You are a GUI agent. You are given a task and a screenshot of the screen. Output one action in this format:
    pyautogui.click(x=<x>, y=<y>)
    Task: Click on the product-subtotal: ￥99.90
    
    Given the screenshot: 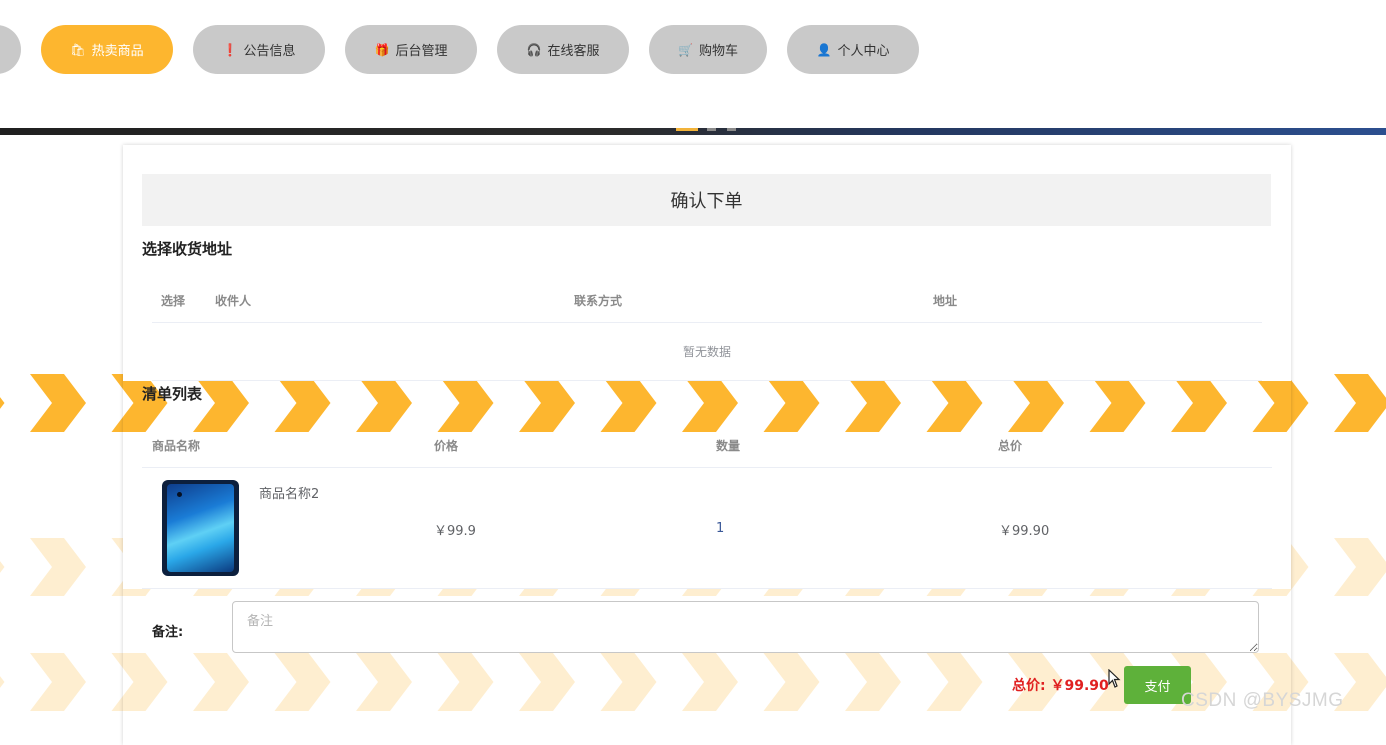 What is the action you would take?
    pyautogui.click(x=1024, y=531)
    